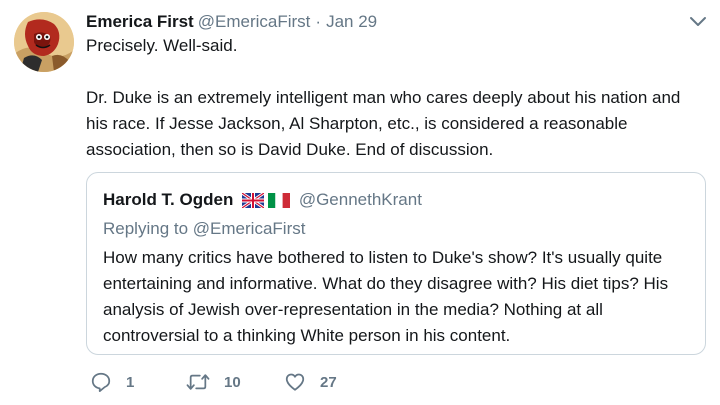 This screenshot has width=720, height=405. What do you see at coordinates (198, 382) in the screenshot?
I see `retweet-icon` at bounding box center [198, 382].